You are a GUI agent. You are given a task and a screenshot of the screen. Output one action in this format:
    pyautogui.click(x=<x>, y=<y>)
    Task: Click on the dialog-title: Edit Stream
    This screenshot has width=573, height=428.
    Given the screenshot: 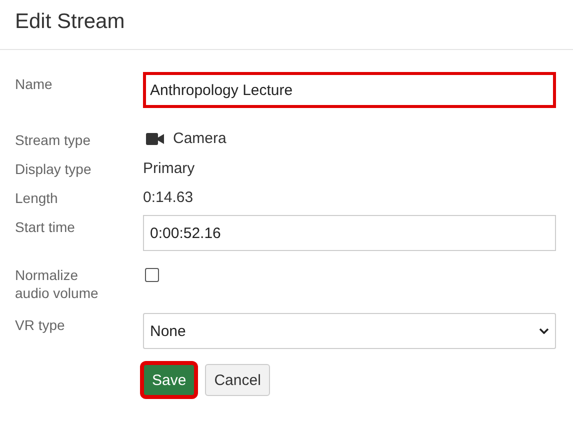 What is the action you would take?
    pyautogui.click(x=70, y=22)
    